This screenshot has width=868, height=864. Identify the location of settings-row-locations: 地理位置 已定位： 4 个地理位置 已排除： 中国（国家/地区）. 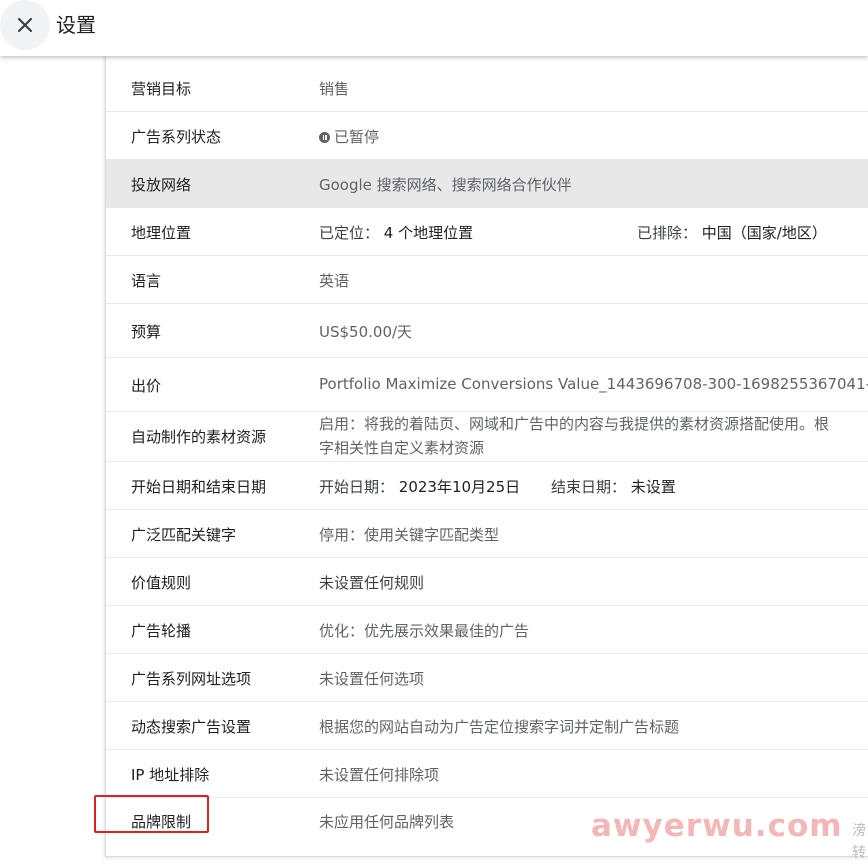
(487, 232).